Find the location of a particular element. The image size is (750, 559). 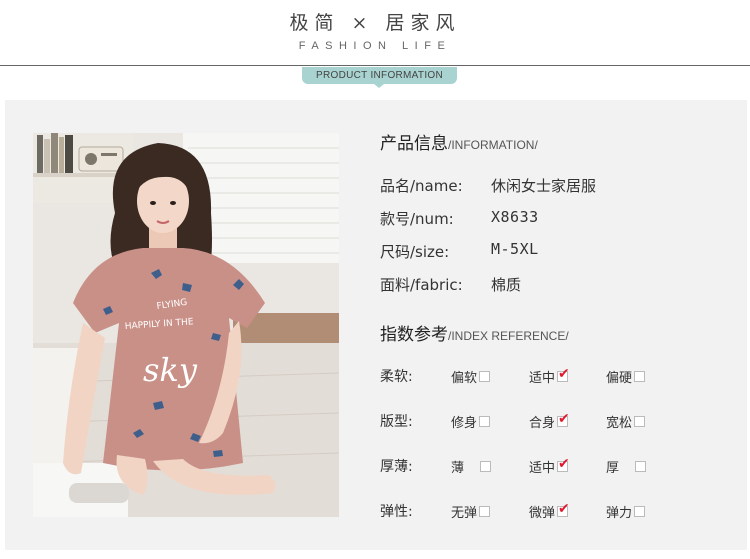

info-label-name: 品名/name: is located at coordinates (421, 186).